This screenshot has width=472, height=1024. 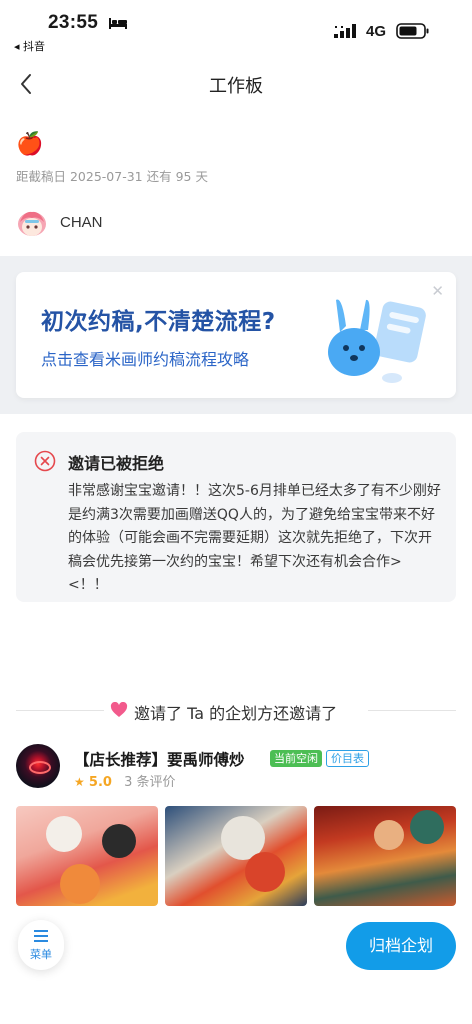 I want to click on status-badge-free: 当前空闲, so click(x=296, y=758).